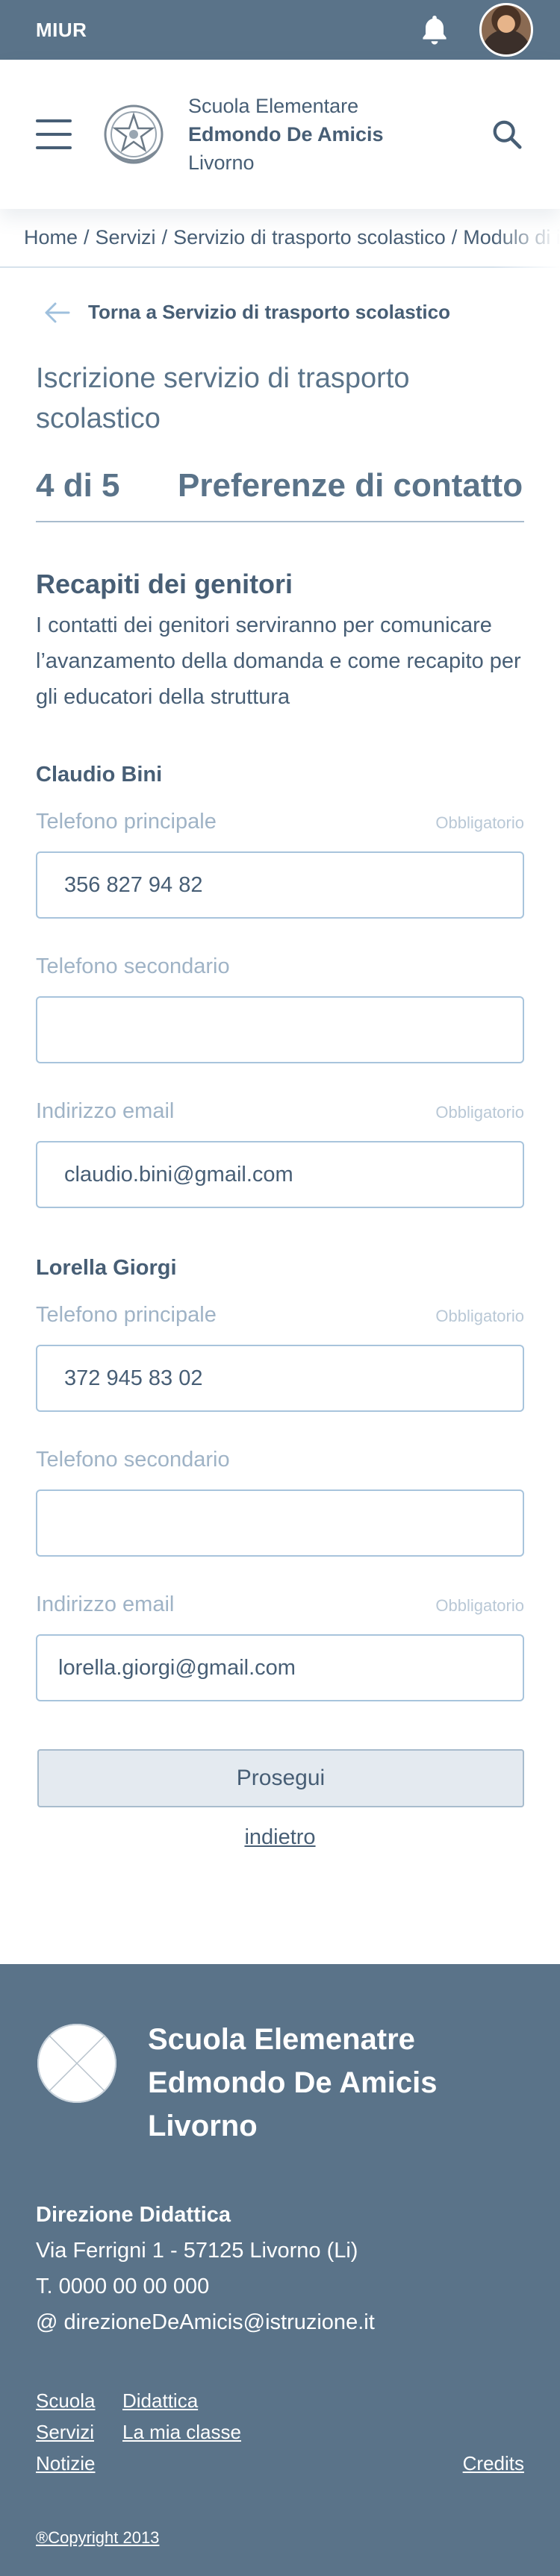  I want to click on back-button: indietro, so click(280, 1837).